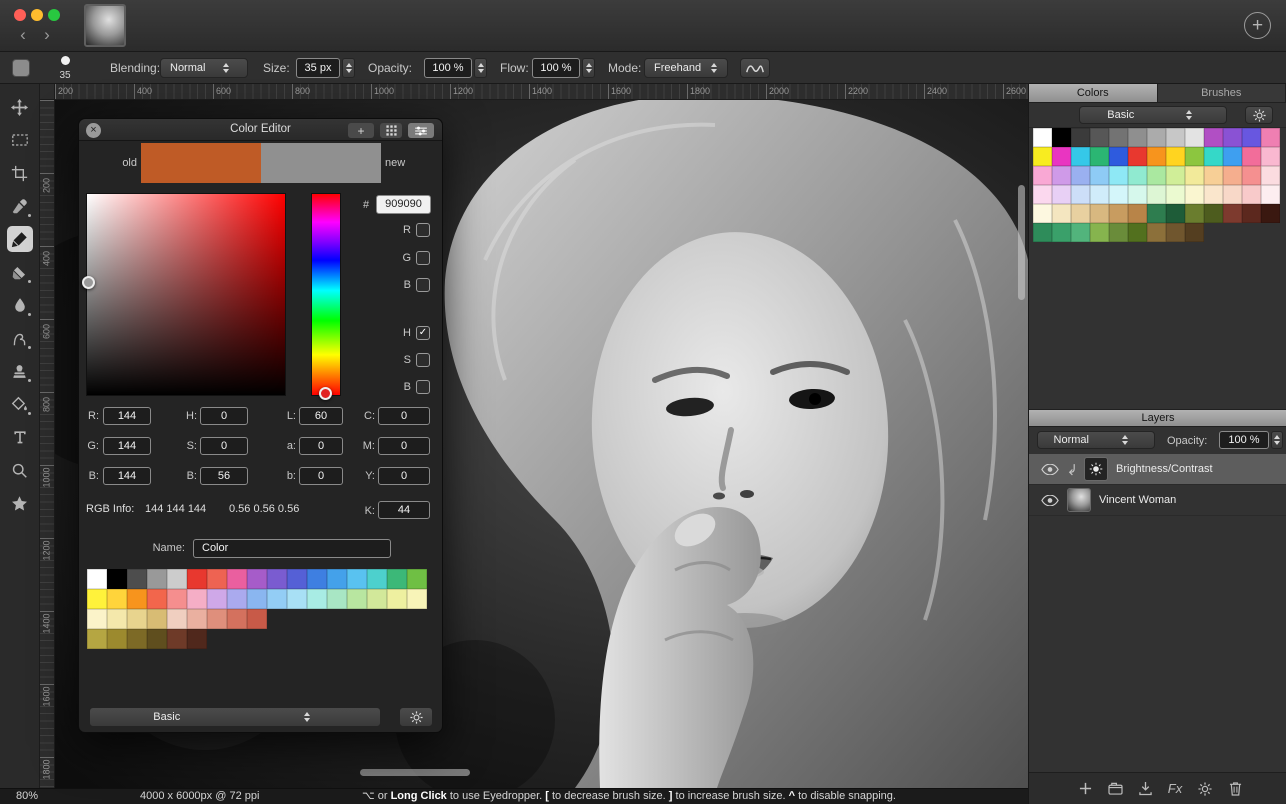 The width and height of the screenshot is (1286, 804). Describe the element at coordinates (448, 68) in the screenshot. I see `opacity-field: 100 %` at that location.